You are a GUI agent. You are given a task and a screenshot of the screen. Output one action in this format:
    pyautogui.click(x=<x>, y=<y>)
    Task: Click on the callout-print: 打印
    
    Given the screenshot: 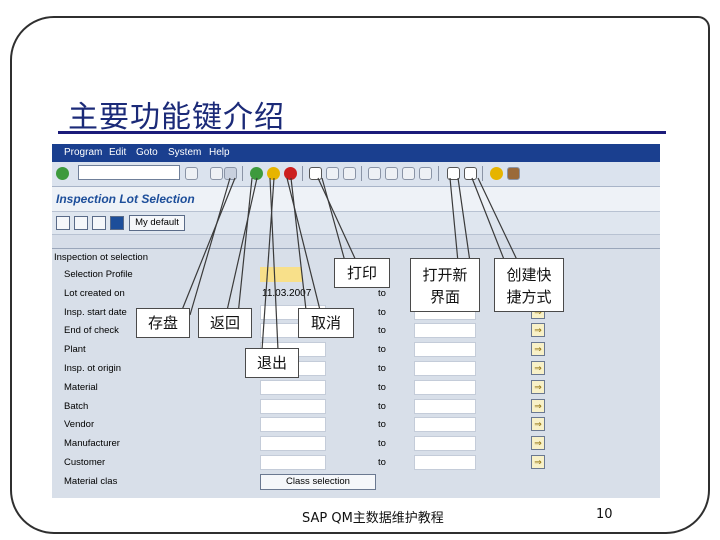 What is the action you would take?
    pyautogui.click(x=362, y=273)
    